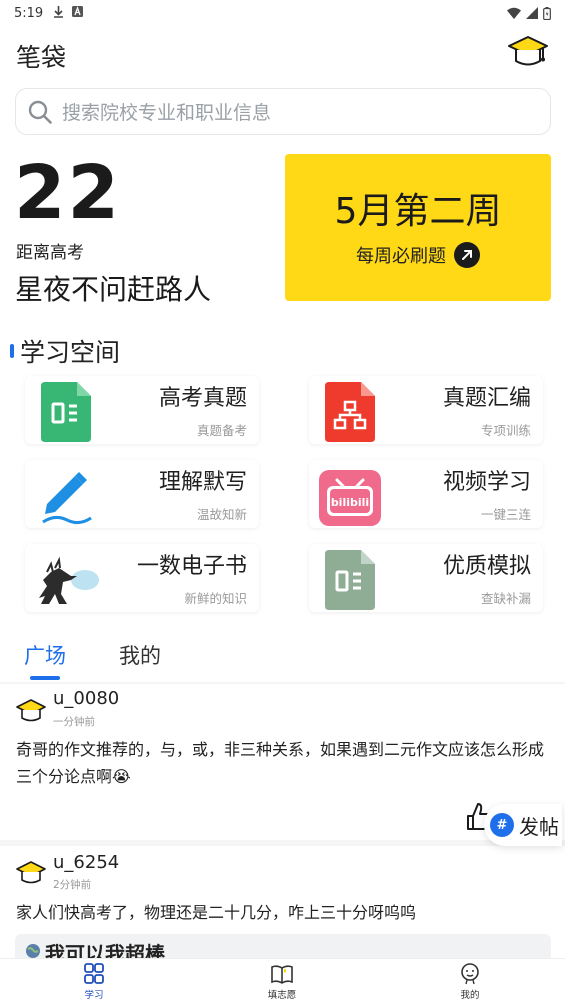  I want to click on graduation-cap-icon, so click(528, 51).